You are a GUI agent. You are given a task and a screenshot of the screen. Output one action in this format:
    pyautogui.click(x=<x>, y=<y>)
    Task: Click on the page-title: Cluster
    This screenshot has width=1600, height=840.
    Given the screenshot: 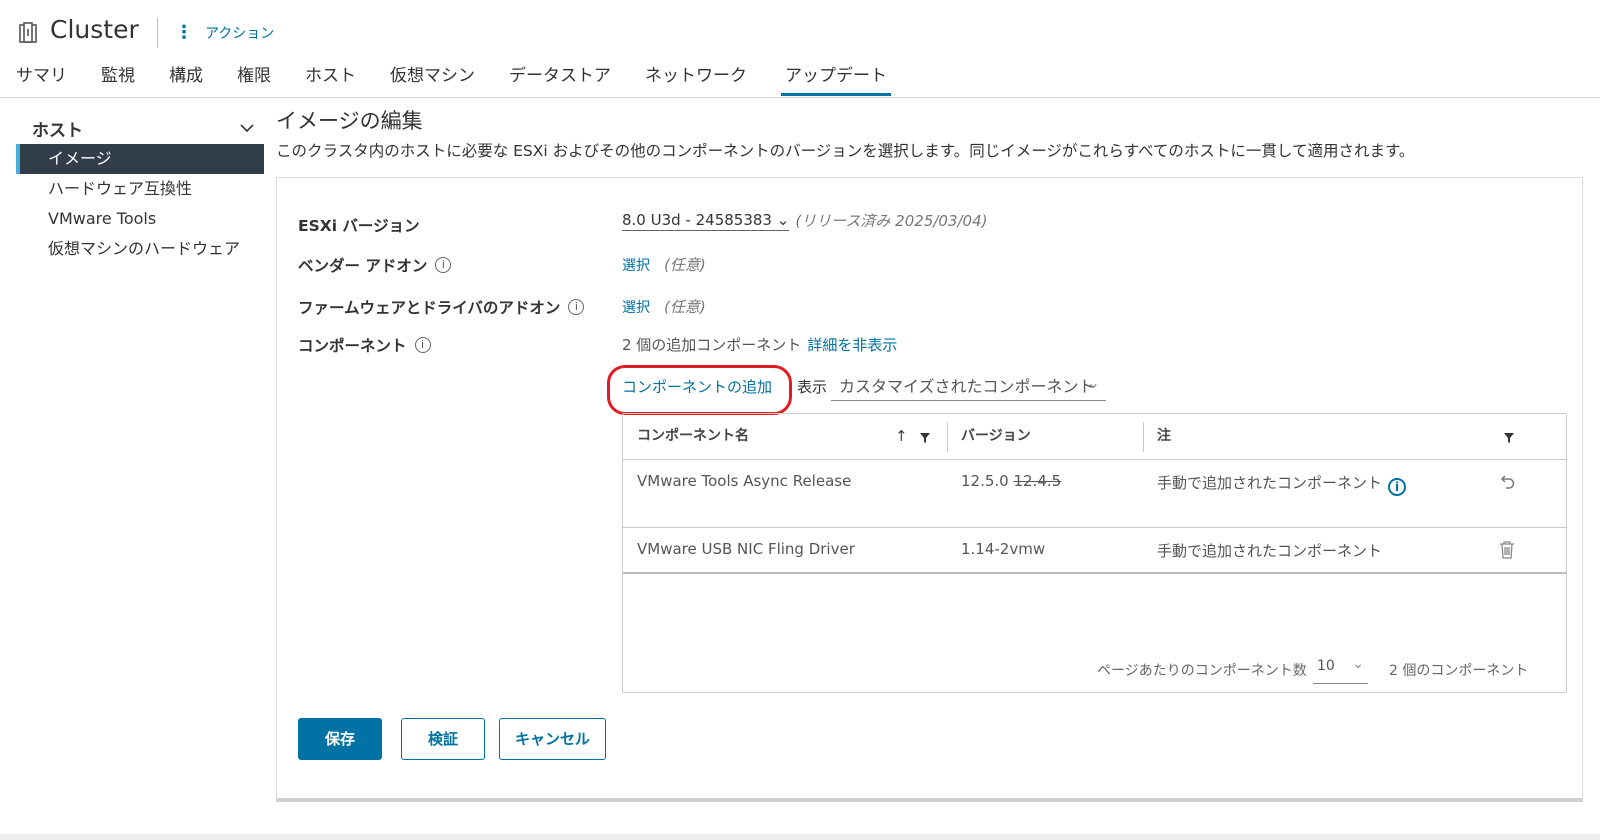 What is the action you would take?
    pyautogui.click(x=94, y=29)
    